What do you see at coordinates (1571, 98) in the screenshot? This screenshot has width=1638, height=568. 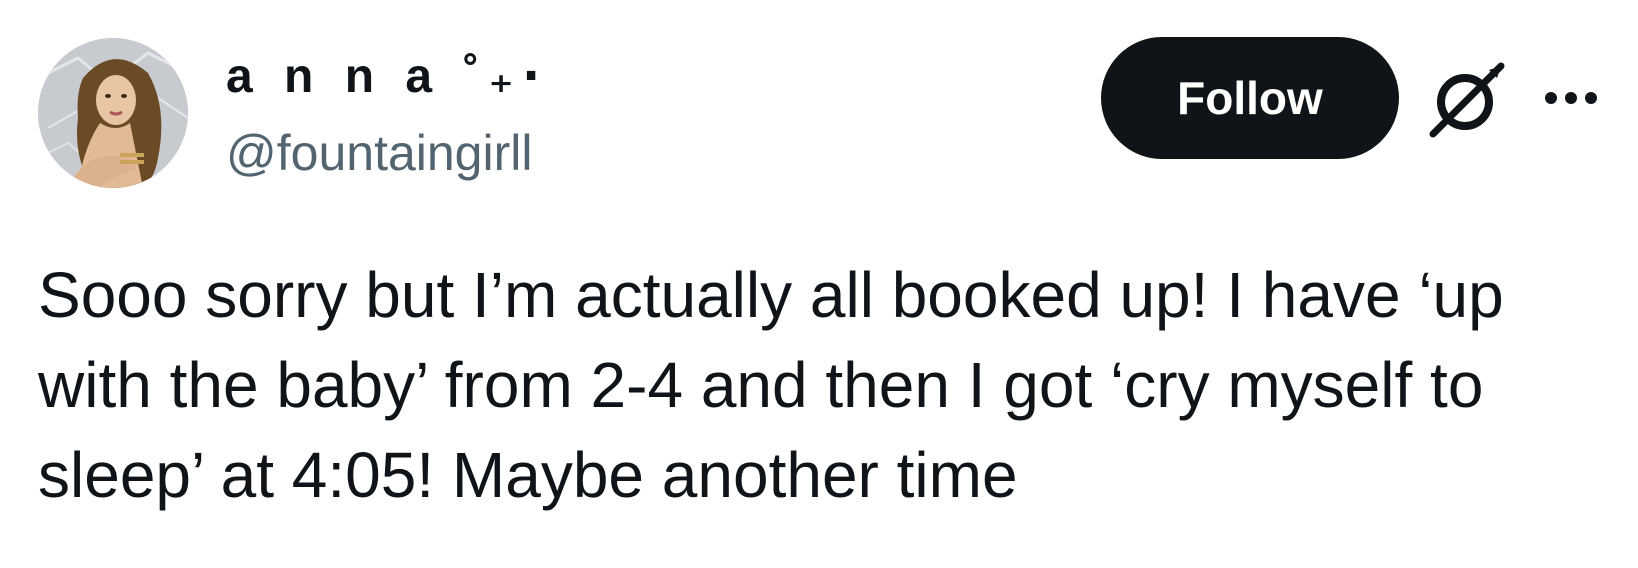 I see `more-options-icon` at bounding box center [1571, 98].